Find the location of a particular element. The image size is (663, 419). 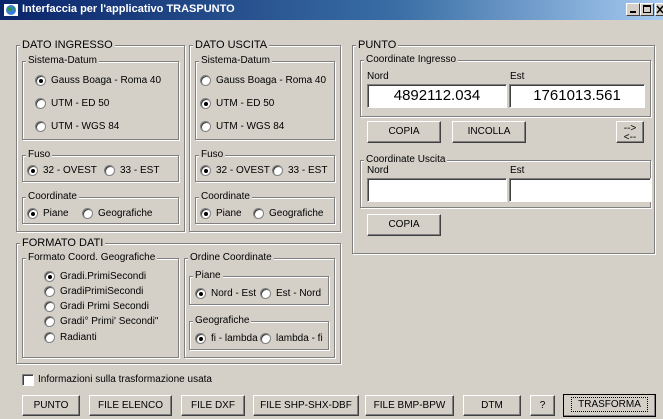

trasforma-button: TRASFORMA is located at coordinates (609, 405).